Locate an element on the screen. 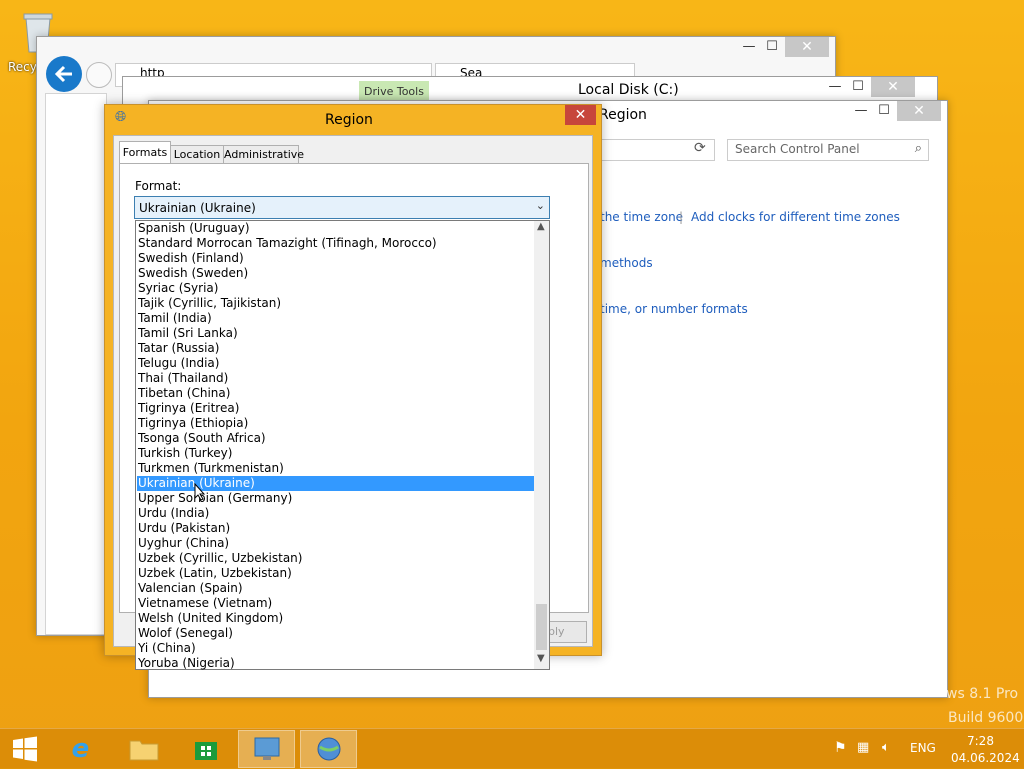 The width and height of the screenshot is (1024, 769). format-option: Tamil (India) is located at coordinates (336, 318).